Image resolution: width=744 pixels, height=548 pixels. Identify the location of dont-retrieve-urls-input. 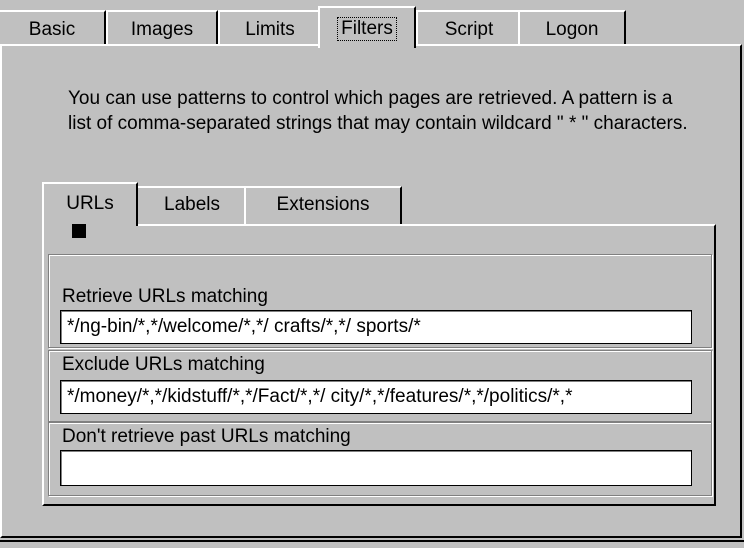
(376, 468).